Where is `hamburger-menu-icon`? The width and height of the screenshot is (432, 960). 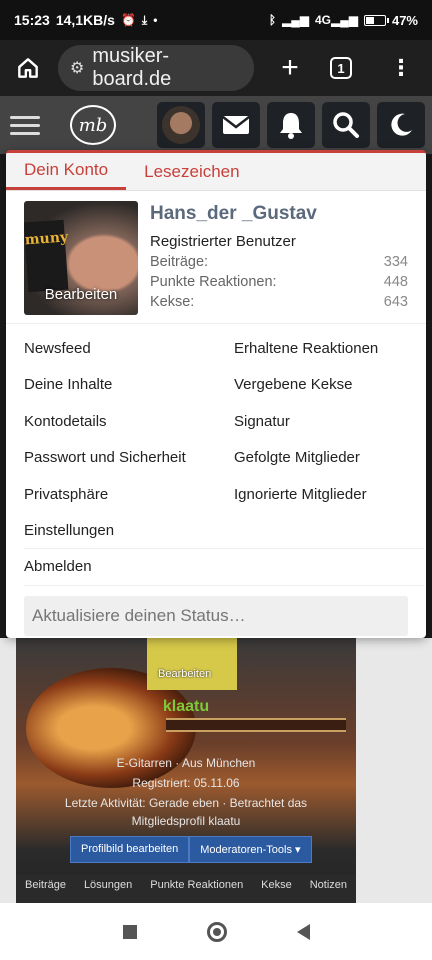 hamburger-menu-icon is located at coordinates (25, 125).